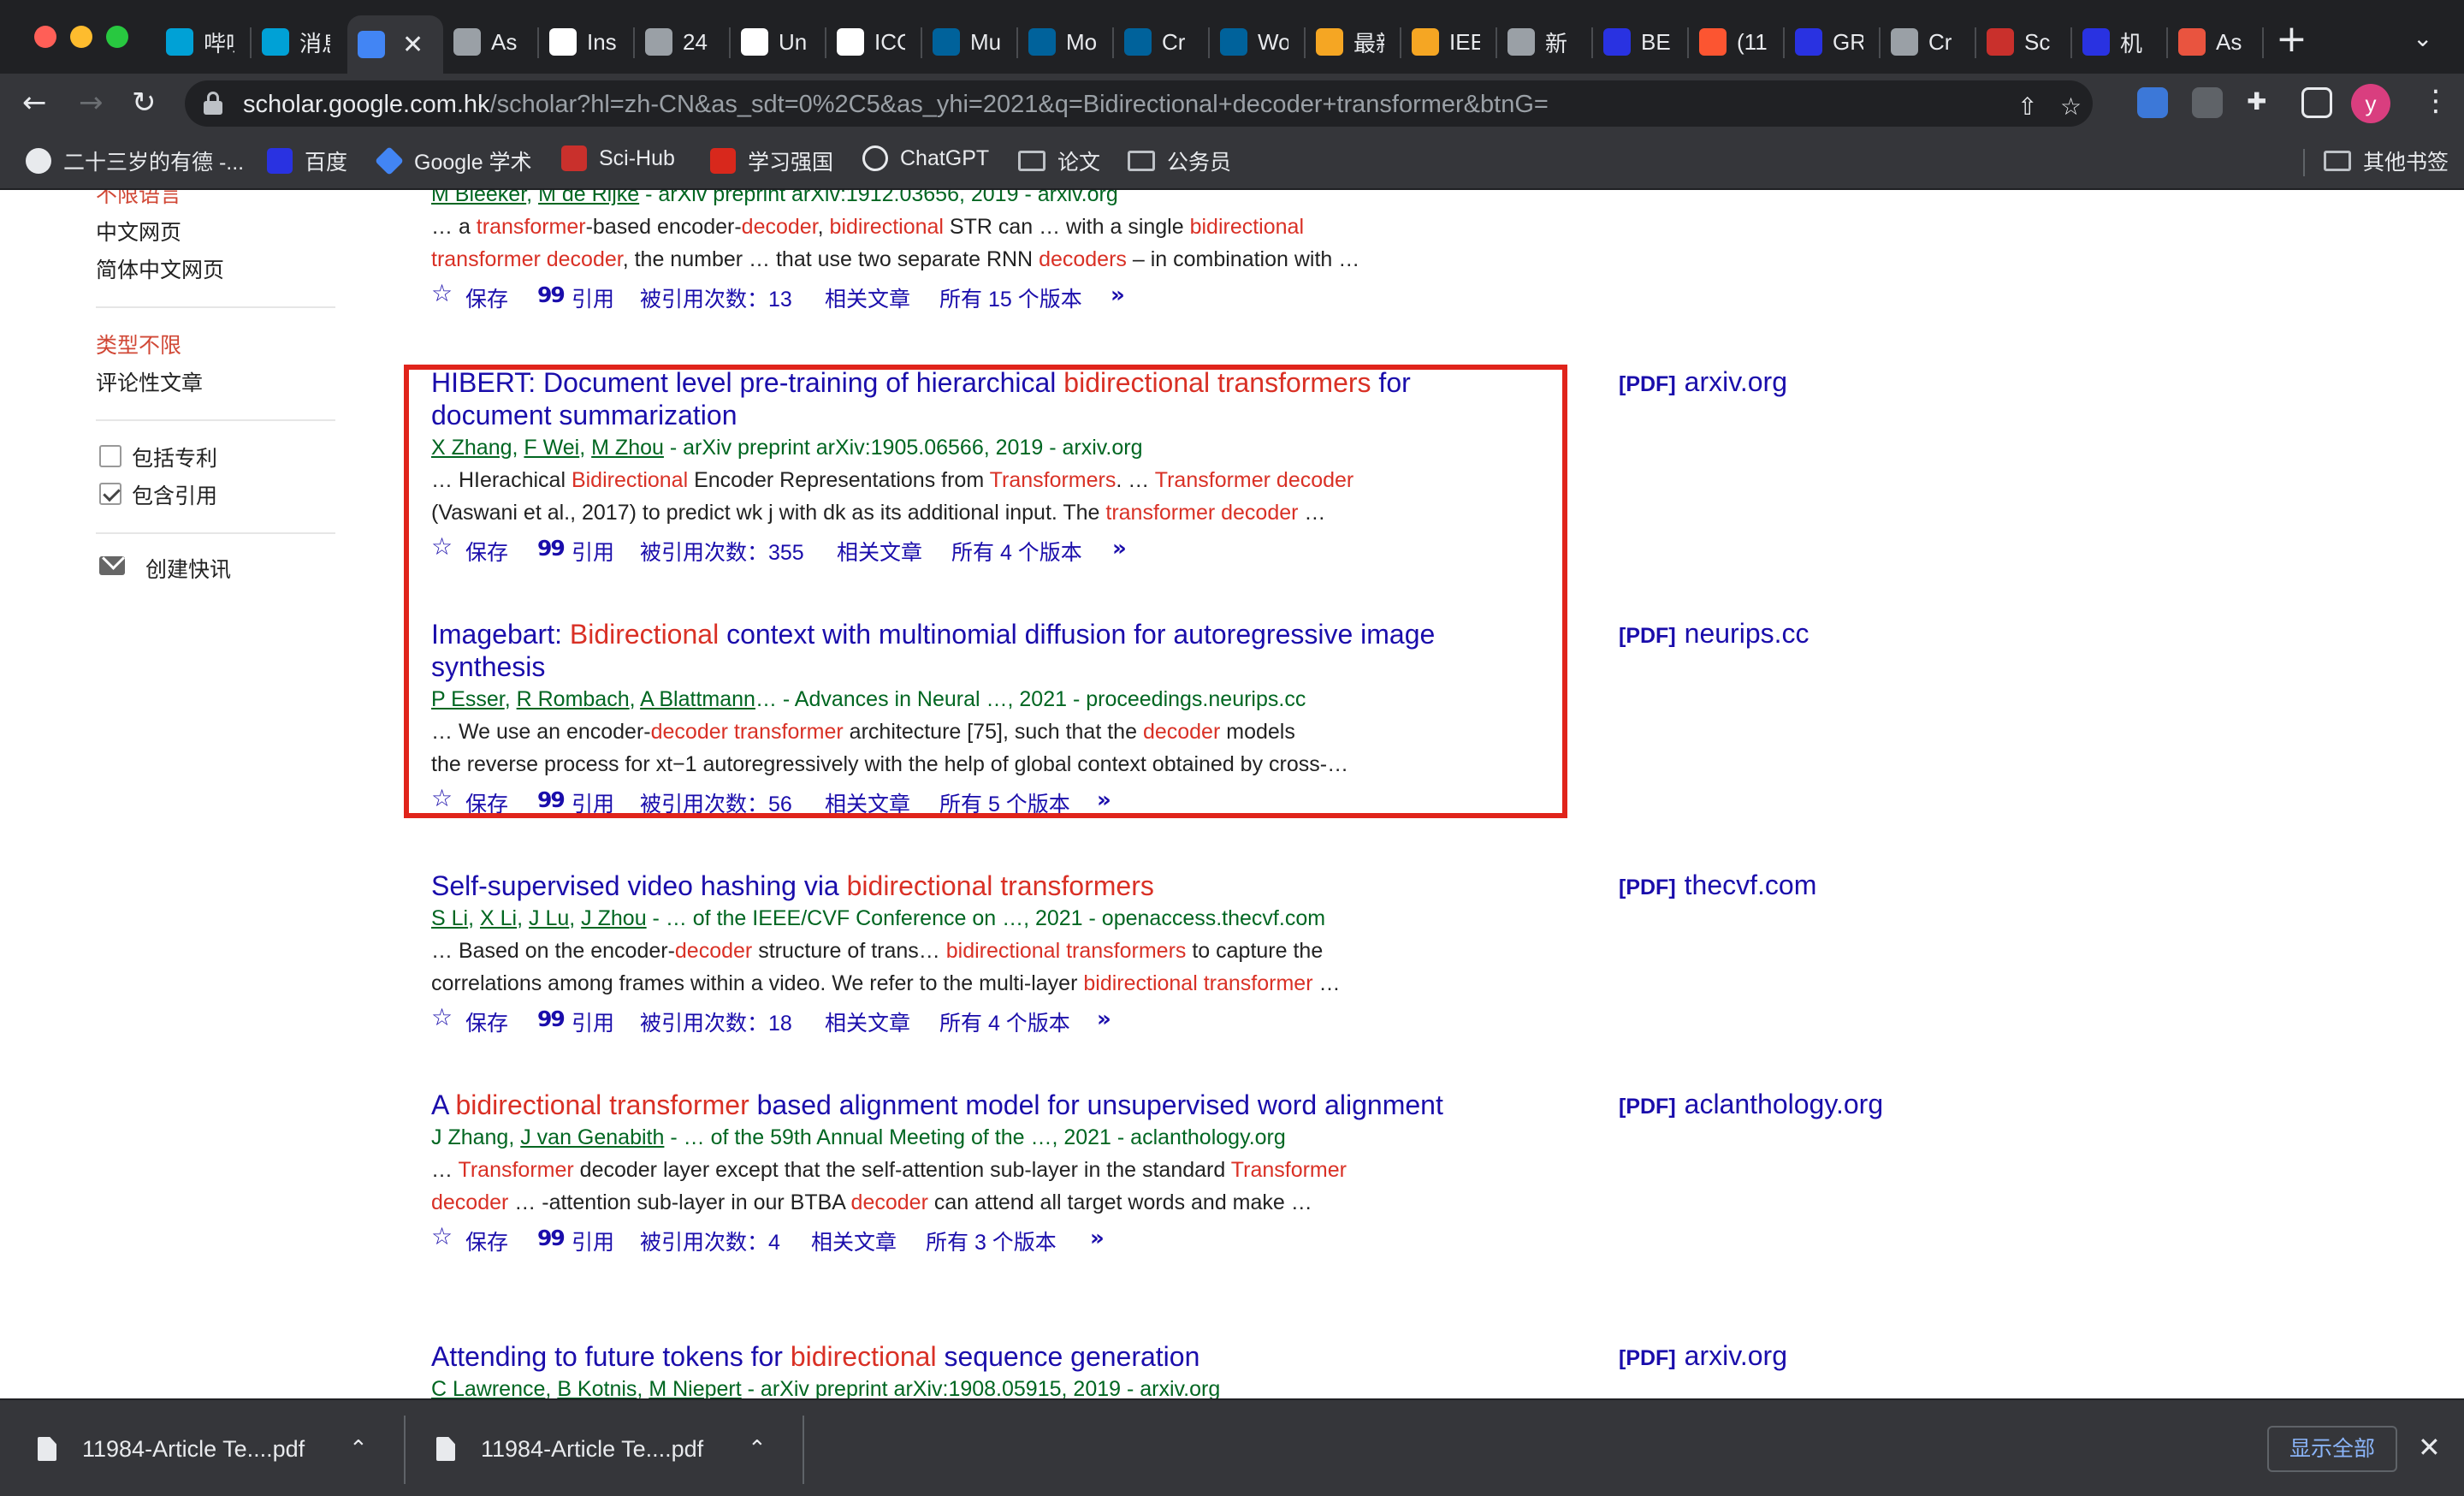 This screenshot has height=1496, width=2464. What do you see at coordinates (91, 103) in the screenshot?
I see `forward-arrow-icon: →` at bounding box center [91, 103].